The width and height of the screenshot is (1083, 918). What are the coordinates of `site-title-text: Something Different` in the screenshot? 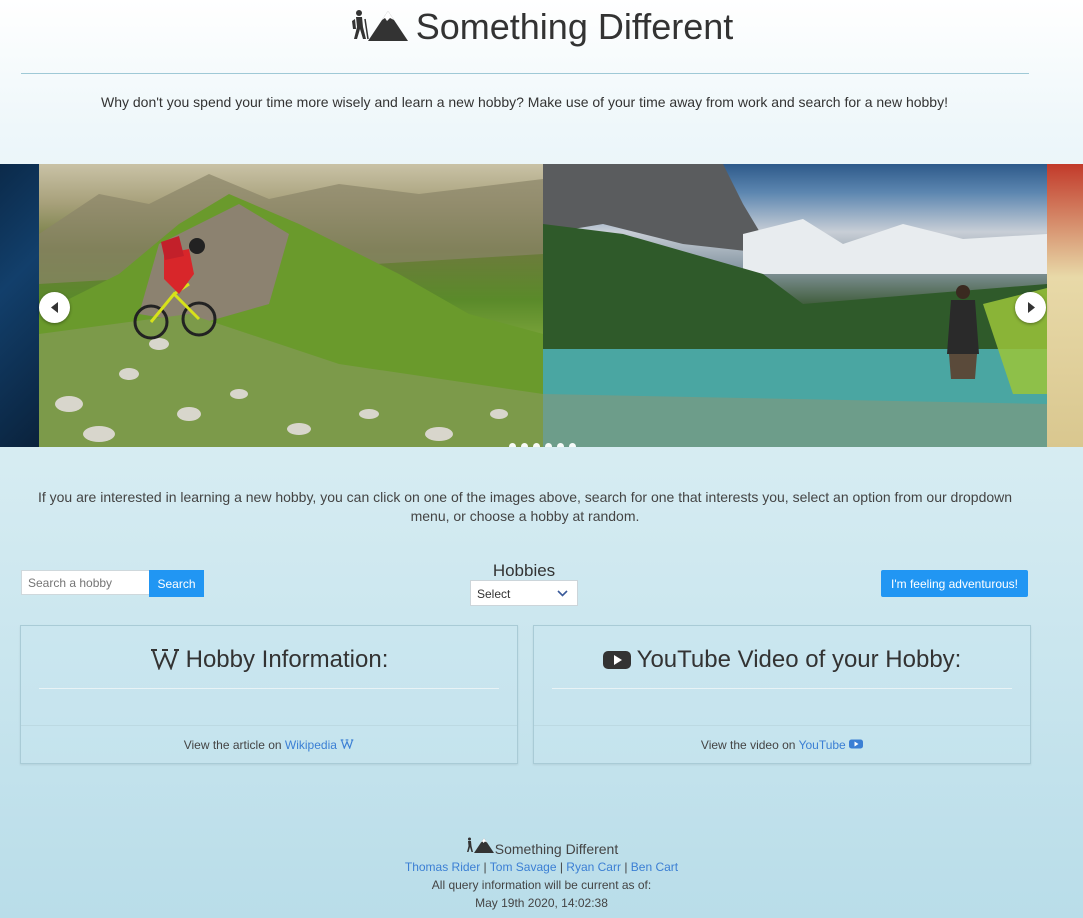 It's located at (574, 26).